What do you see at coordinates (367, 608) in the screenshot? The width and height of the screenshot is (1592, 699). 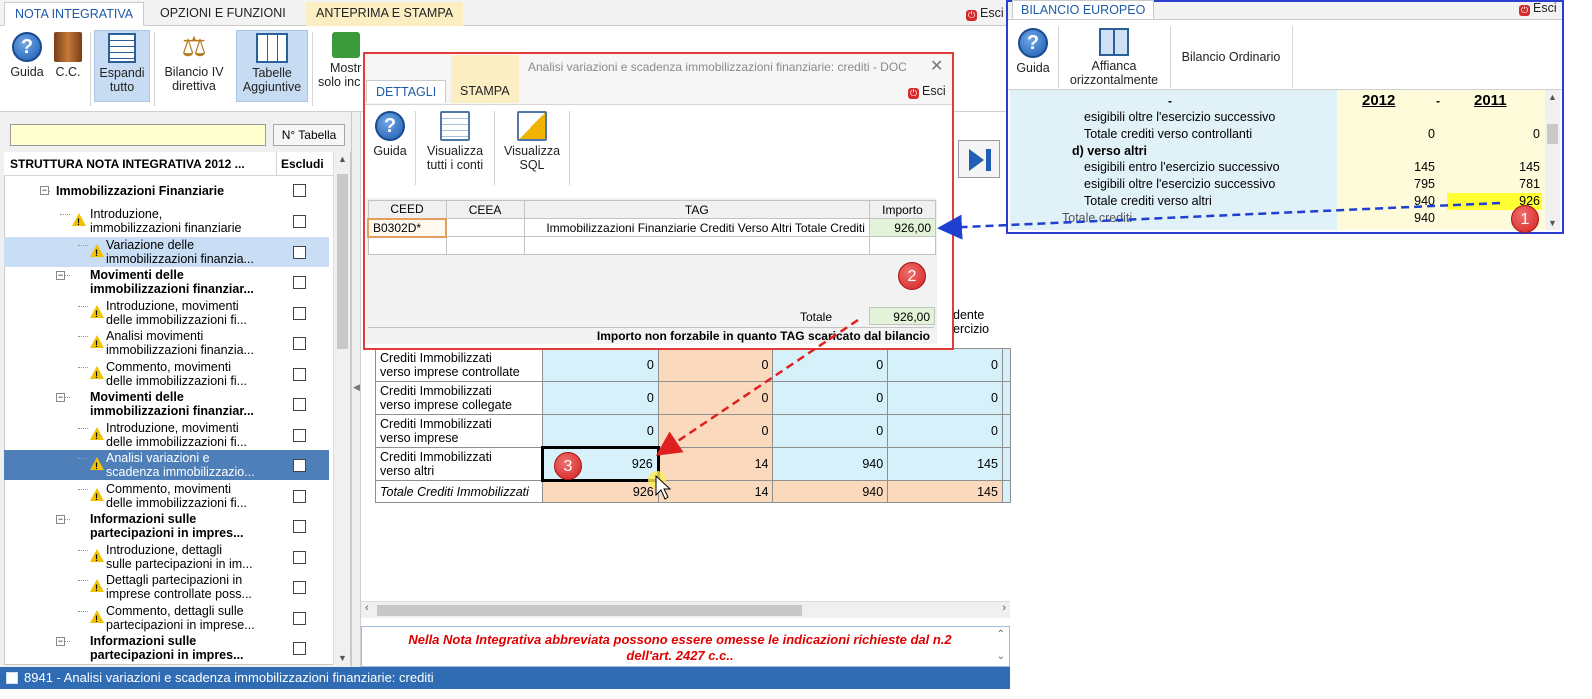 I see `scroll-left-icon: ‹` at bounding box center [367, 608].